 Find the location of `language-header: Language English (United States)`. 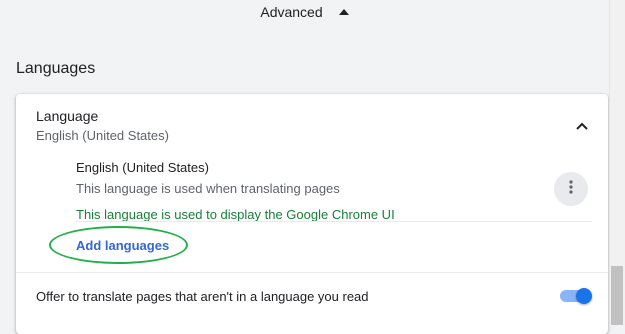

language-header: Language English (United States) is located at coordinates (102, 125).